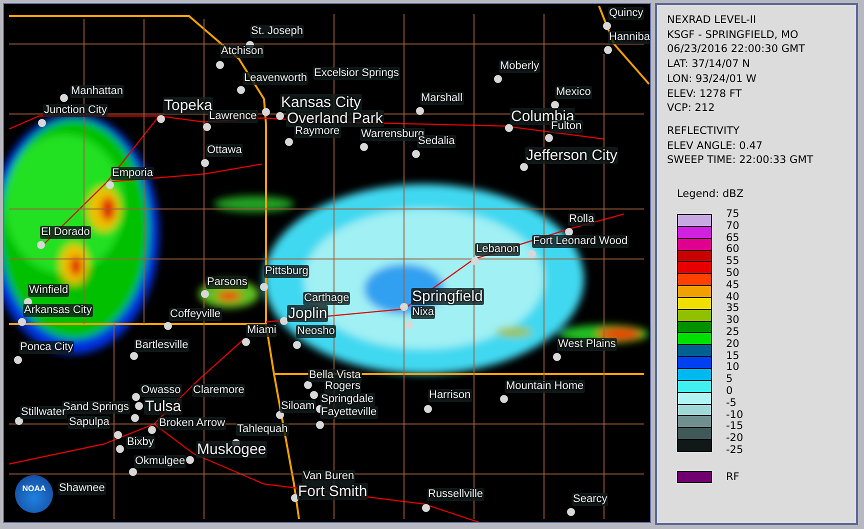 Image resolution: width=864 pixels, height=529 pixels. What do you see at coordinates (715, 146) in the screenshot?
I see `product-info-text: ELEV ANGLE: 0.47` at bounding box center [715, 146].